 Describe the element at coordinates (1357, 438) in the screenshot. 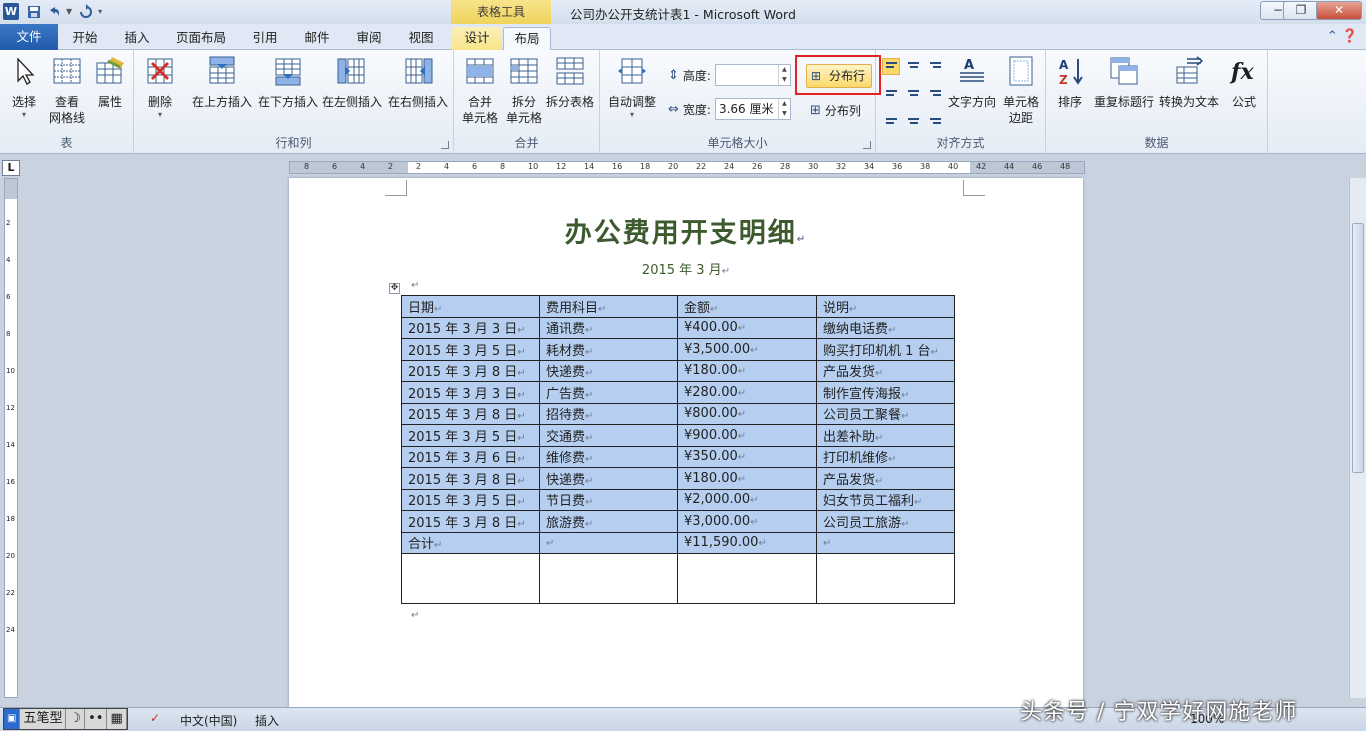

I see `vertical-scrollbar` at that location.